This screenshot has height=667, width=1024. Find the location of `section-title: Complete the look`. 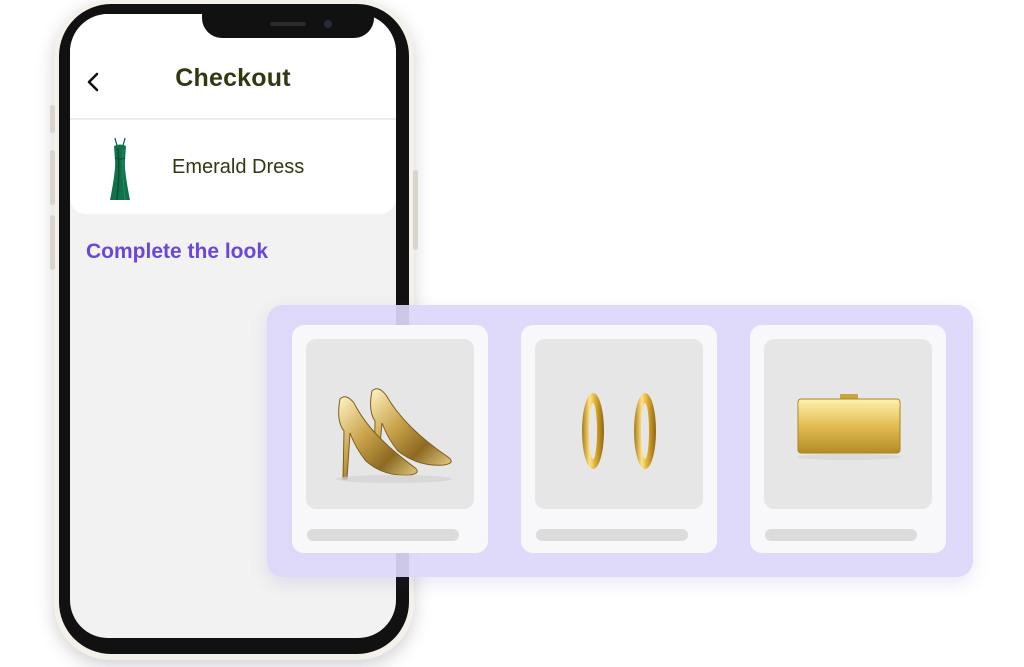

section-title: Complete the look is located at coordinates (177, 251).